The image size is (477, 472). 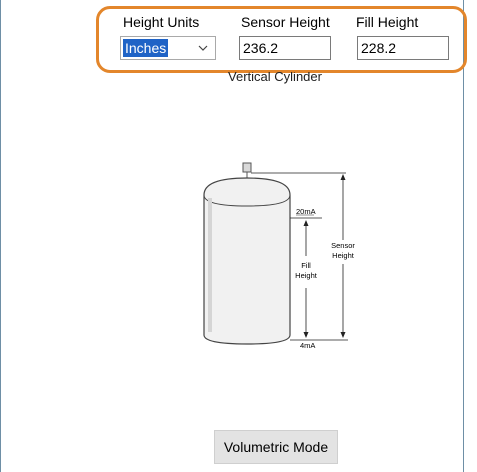 I want to click on label-20ma: 20mA, so click(x=306, y=211).